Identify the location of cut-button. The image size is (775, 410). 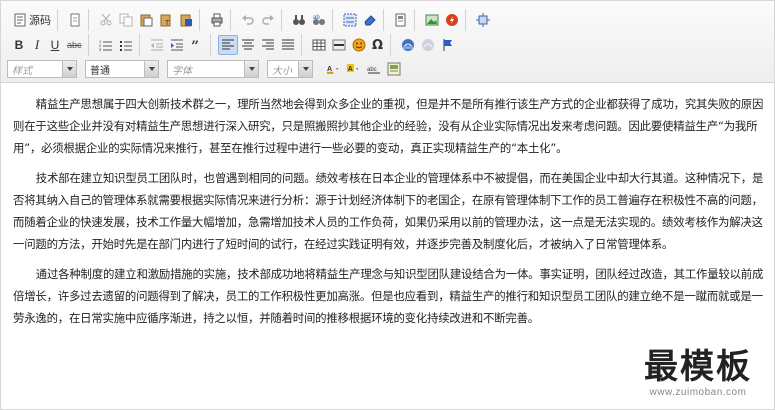
(106, 20).